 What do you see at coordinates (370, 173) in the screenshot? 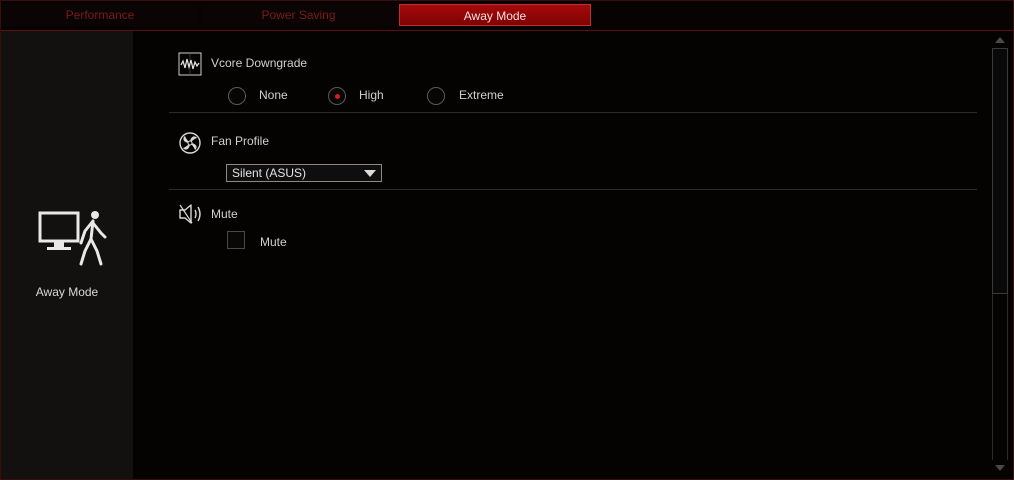
I see `chevron-down-icon` at bounding box center [370, 173].